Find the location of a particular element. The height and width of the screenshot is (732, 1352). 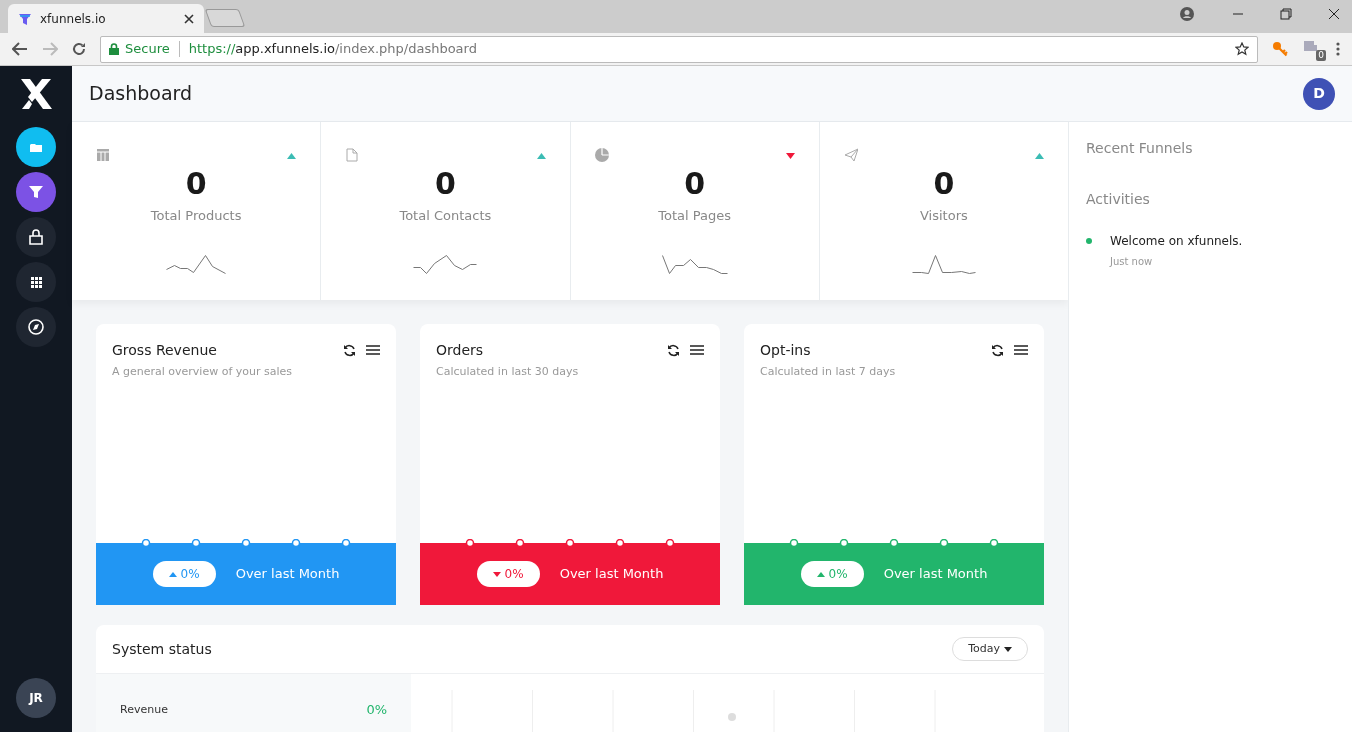

compass-icon is located at coordinates (36, 327).